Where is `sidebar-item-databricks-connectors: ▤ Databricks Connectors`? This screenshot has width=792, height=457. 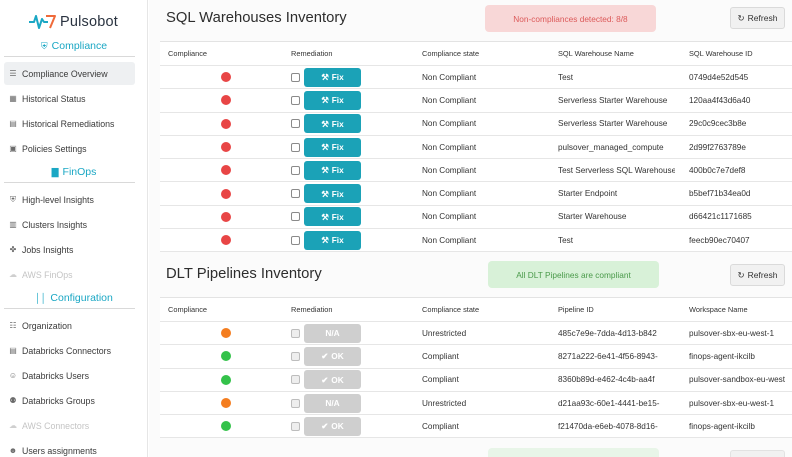
sidebar-item-databricks-connectors: ▤ Databricks Connectors is located at coordinates (69, 350).